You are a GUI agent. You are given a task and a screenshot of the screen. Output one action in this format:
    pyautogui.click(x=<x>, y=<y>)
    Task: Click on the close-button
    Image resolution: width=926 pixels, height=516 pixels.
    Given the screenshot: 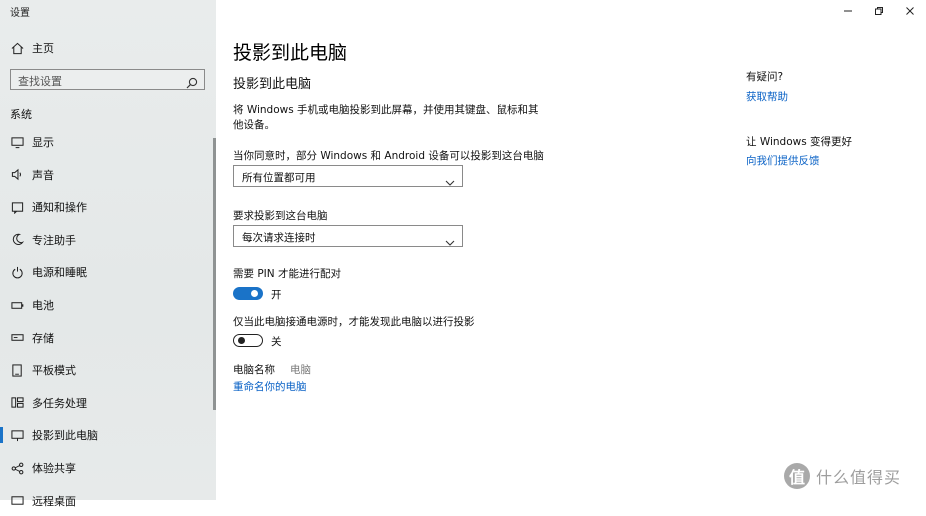 What is the action you would take?
    pyautogui.click(x=910, y=11)
    